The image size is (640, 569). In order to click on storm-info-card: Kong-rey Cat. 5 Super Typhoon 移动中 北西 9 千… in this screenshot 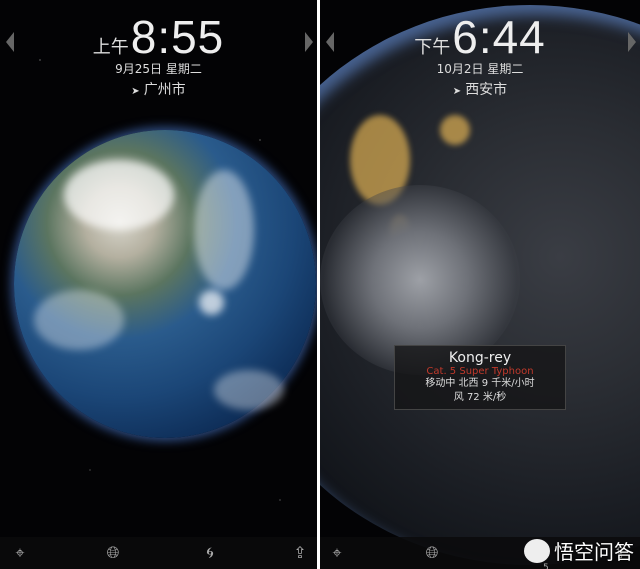, I will do `click(480, 377)`.